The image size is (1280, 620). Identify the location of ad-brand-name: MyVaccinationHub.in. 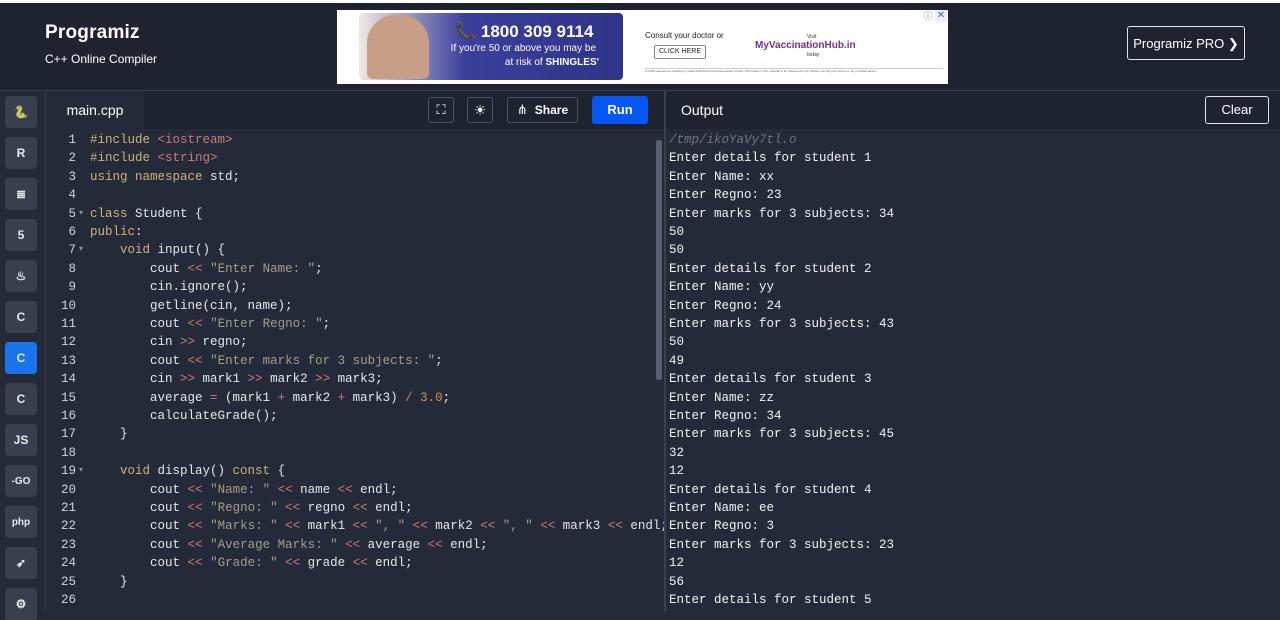
(805, 45).